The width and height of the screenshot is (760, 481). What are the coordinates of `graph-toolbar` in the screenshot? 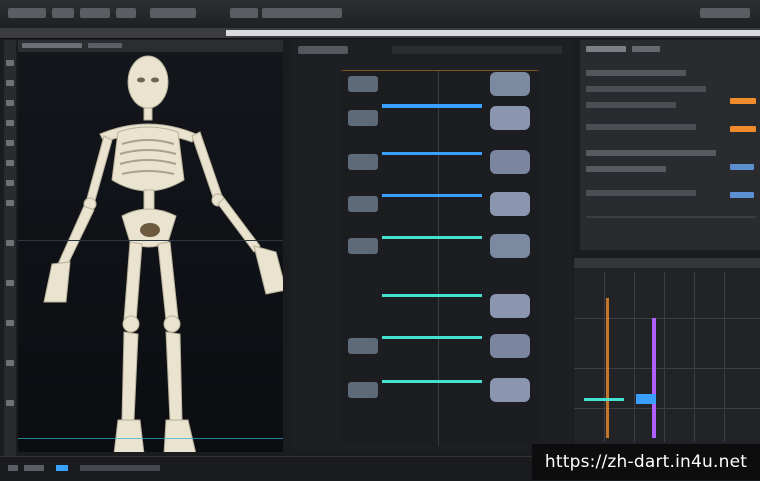 It's located at (477, 50).